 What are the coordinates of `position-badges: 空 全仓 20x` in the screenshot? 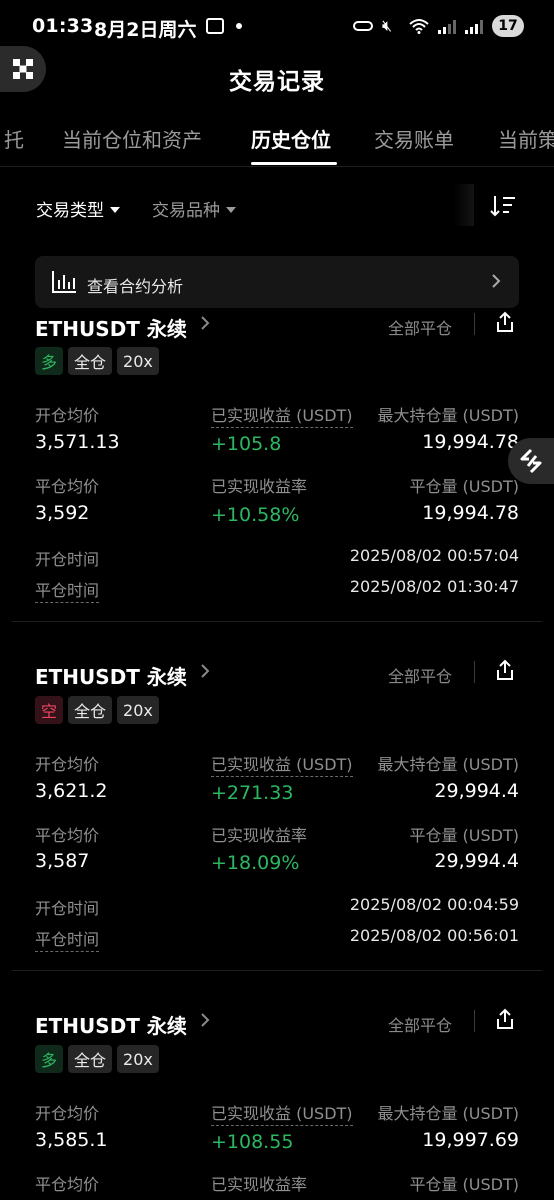 It's located at (97, 710).